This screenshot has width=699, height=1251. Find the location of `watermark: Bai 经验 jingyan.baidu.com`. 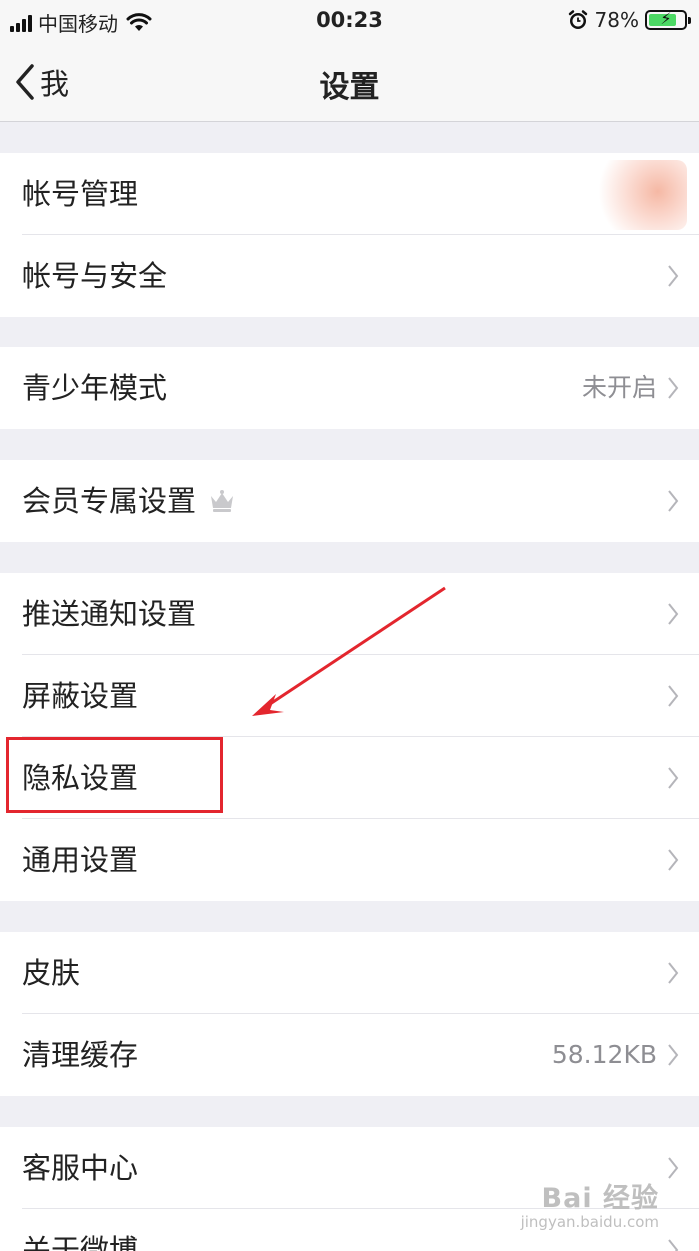

watermark: Bai 经验 jingyan.baidu.com is located at coordinates (590, 1203).